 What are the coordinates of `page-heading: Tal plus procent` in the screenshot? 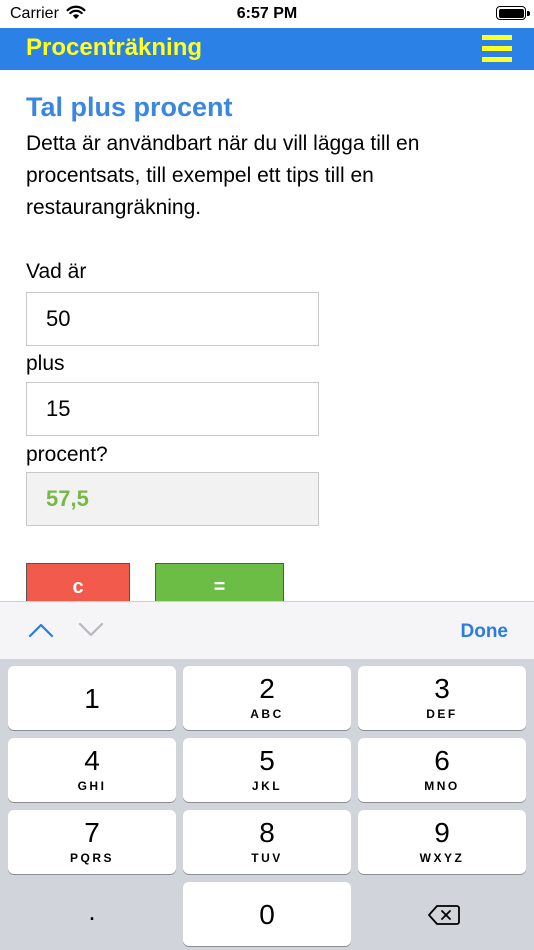 It's located at (129, 107).